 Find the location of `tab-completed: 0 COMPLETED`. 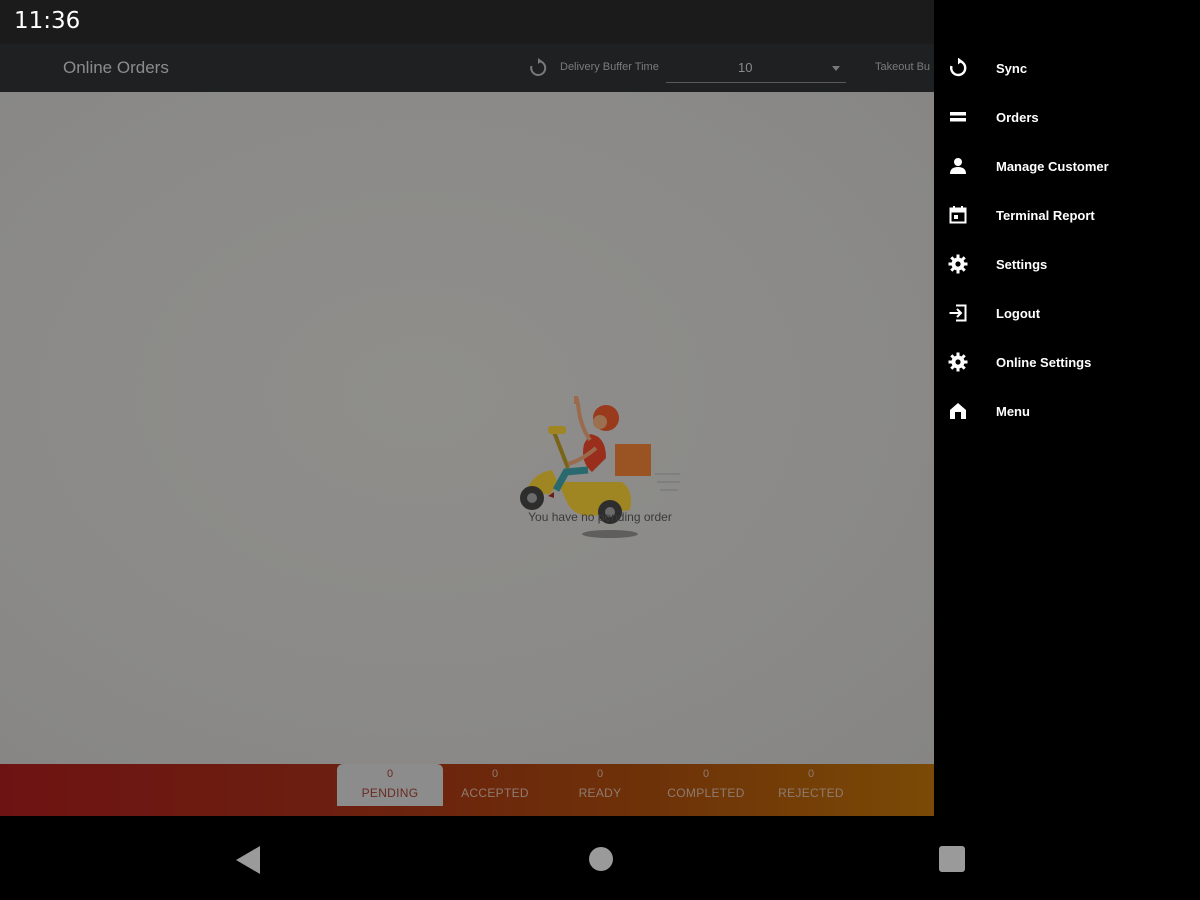

tab-completed: 0 COMPLETED is located at coordinates (706, 790).